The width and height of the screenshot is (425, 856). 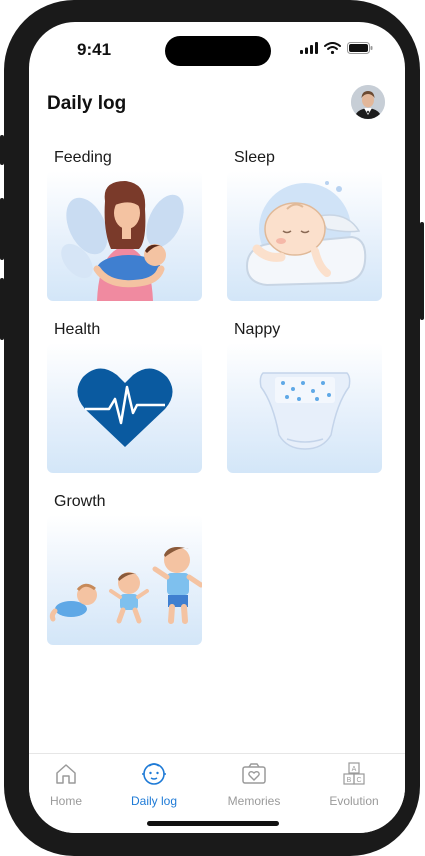 What do you see at coordinates (254, 785) in the screenshot?
I see `tab-memories: Memories` at bounding box center [254, 785].